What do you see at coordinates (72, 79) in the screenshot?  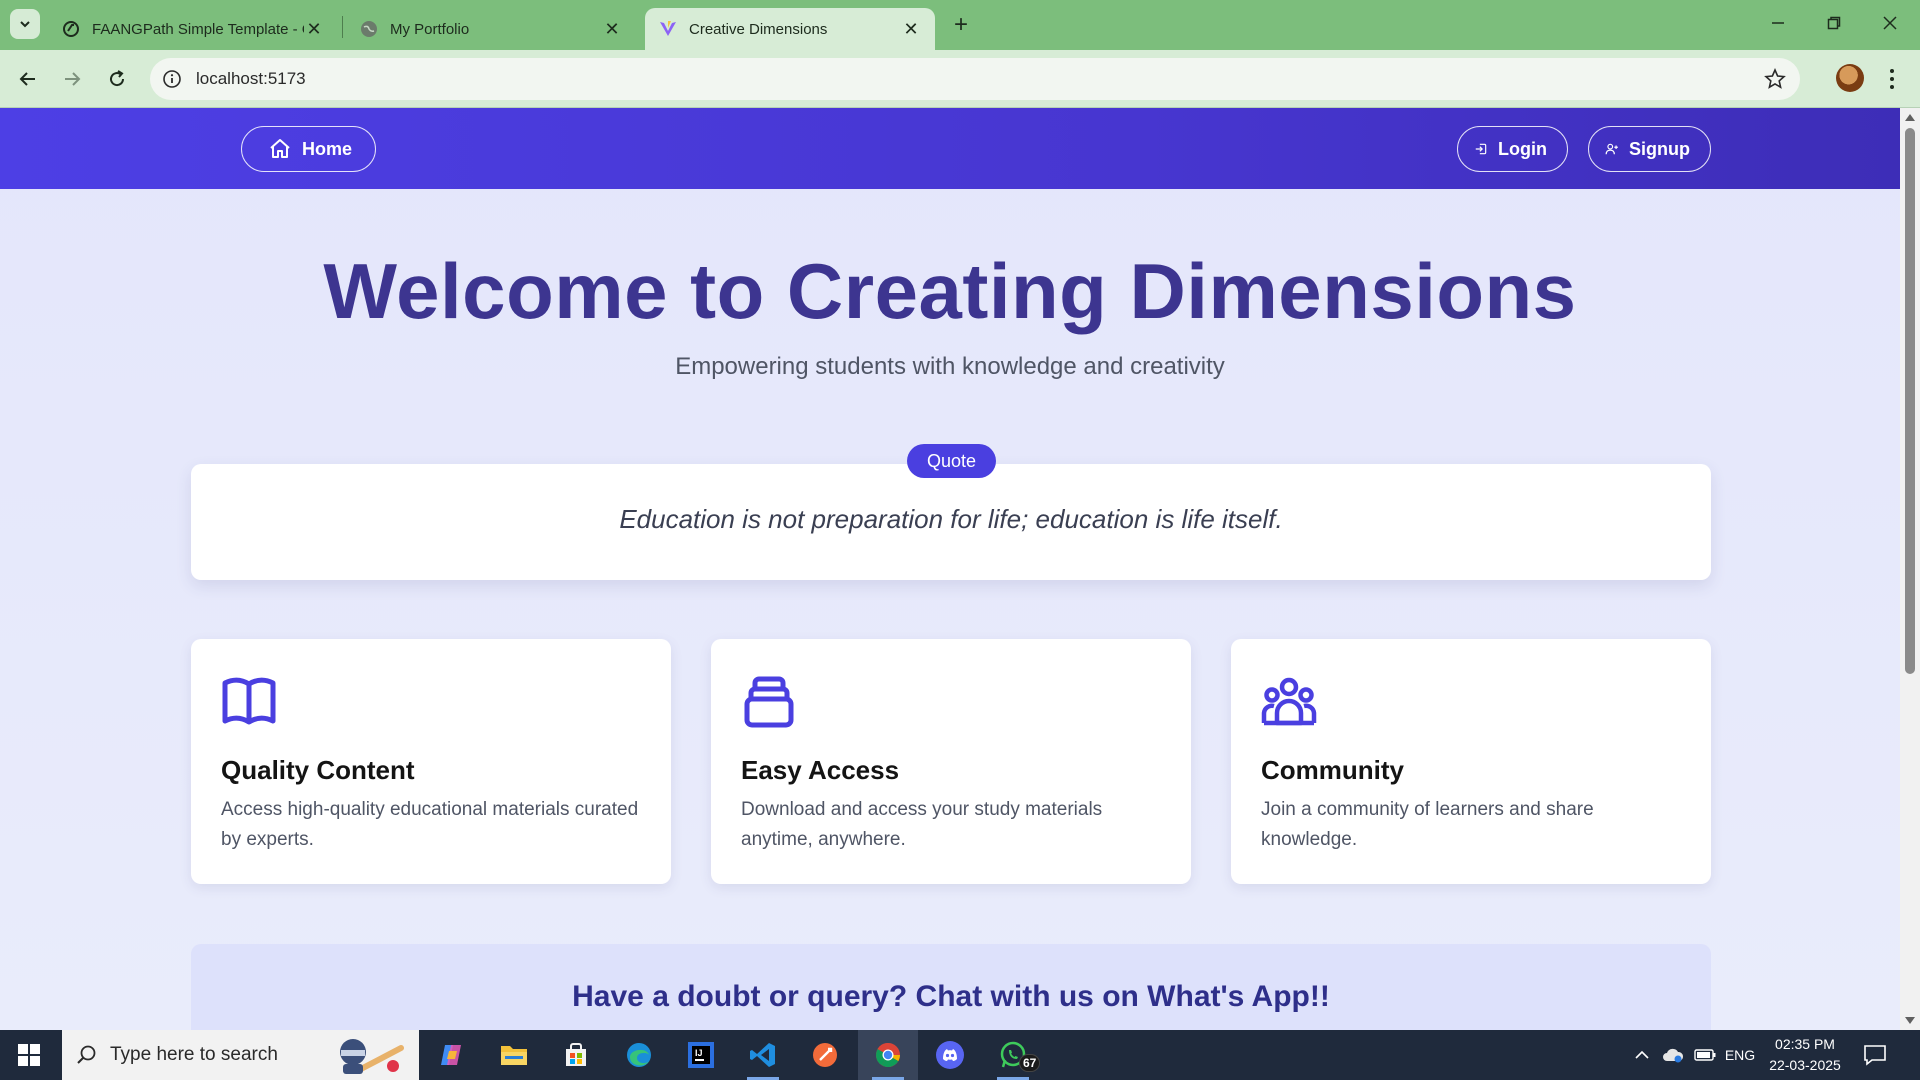 I see `forward-arrow-icon` at bounding box center [72, 79].